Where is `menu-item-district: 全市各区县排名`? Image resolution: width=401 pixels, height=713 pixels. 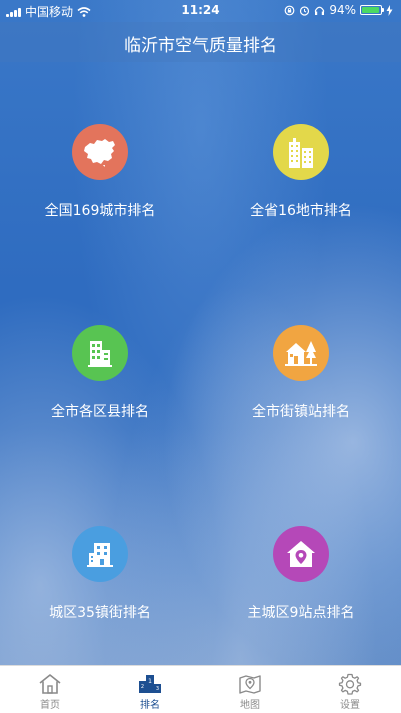 menu-item-district: 全市各区县排名 is located at coordinates (100, 373).